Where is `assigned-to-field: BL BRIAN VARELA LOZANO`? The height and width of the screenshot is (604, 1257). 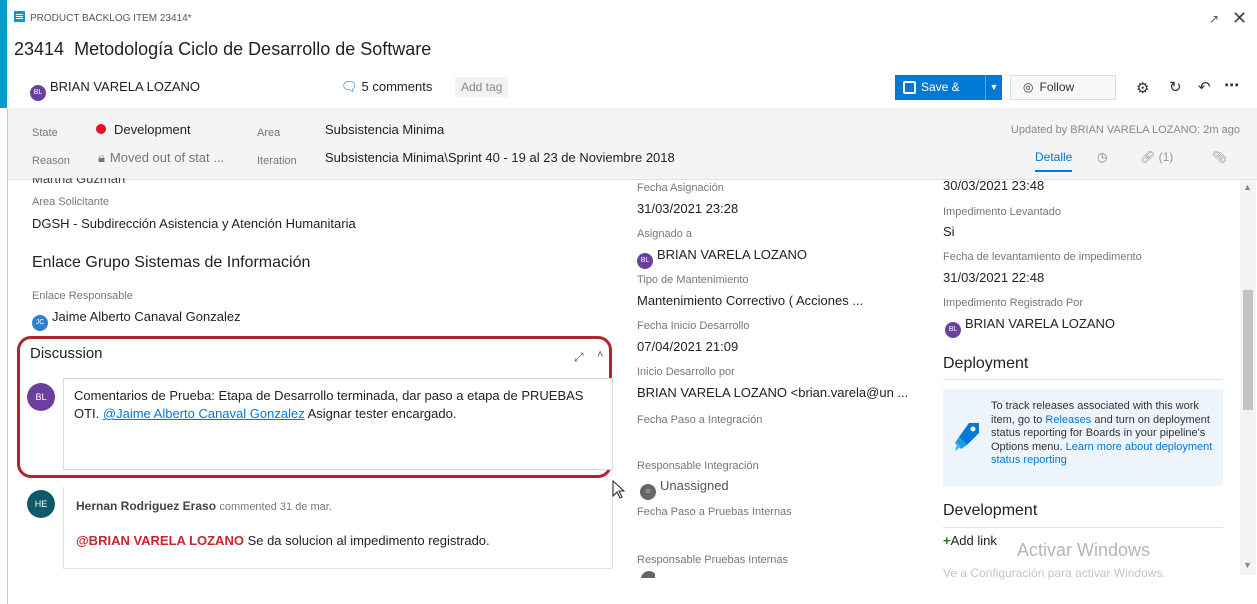
assigned-to-field: BL BRIAN VARELA LOZANO is located at coordinates (115, 90).